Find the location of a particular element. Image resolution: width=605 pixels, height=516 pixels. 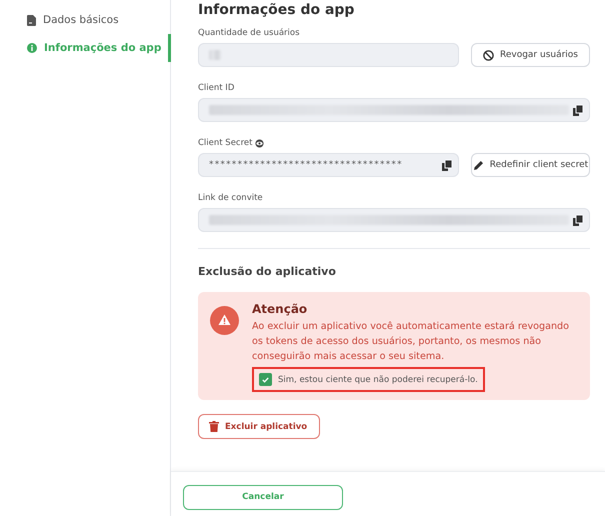

read-only-field: ********************************** is located at coordinates (328, 165).